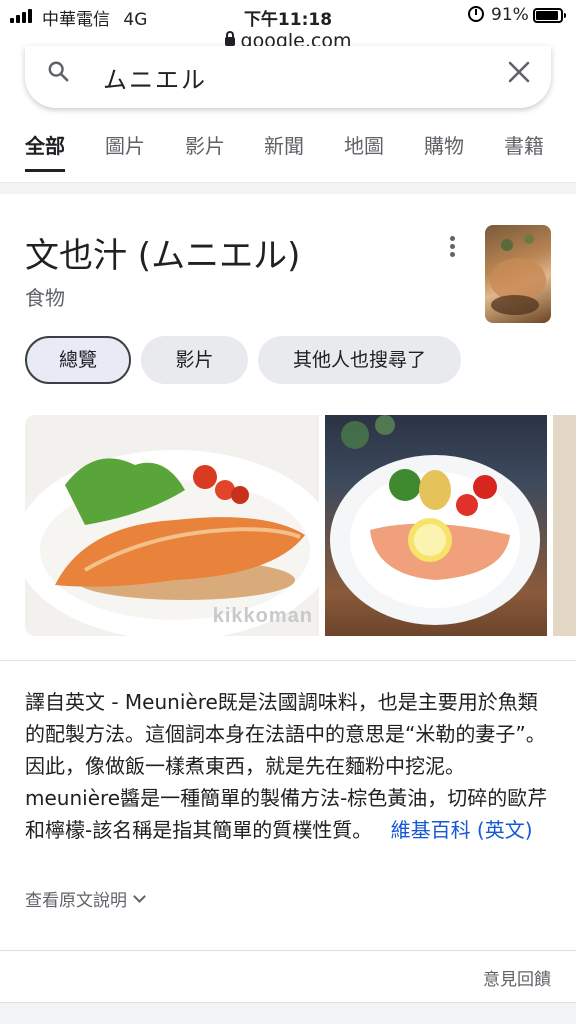 This screenshot has height=1024, width=576. Describe the element at coordinates (78, 360) in the screenshot. I see `chip-overview: 總覽` at that location.